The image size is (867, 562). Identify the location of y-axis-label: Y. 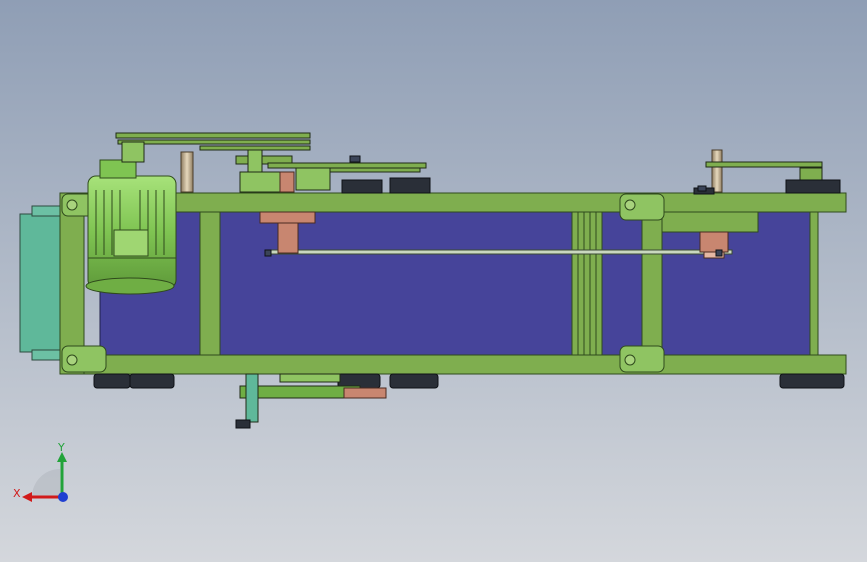
(61, 447).